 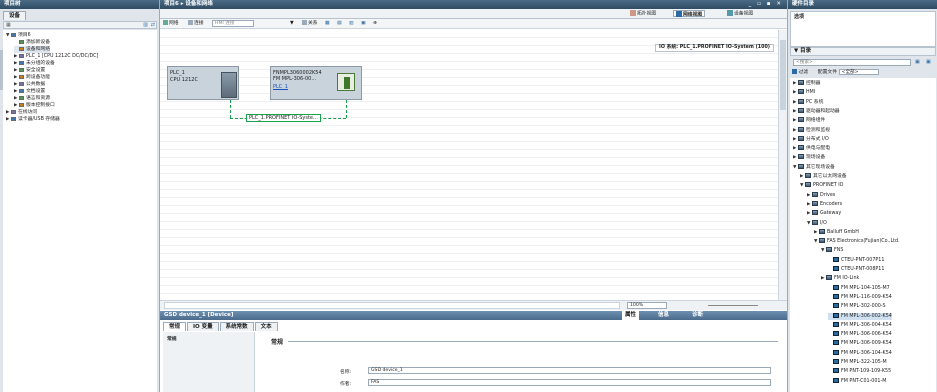 What do you see at coordinates (29, 91) in the screenshot?
I see `project-tree-item: ▶ 文档设置` at bounding box center [29, 91].